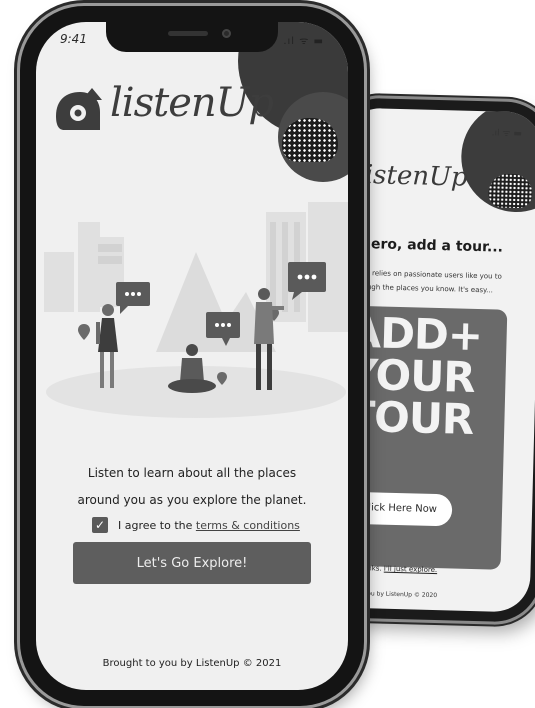 The image size is (535, 708). I want to click on terms-prefix: I agree to the, so click(157, 525).